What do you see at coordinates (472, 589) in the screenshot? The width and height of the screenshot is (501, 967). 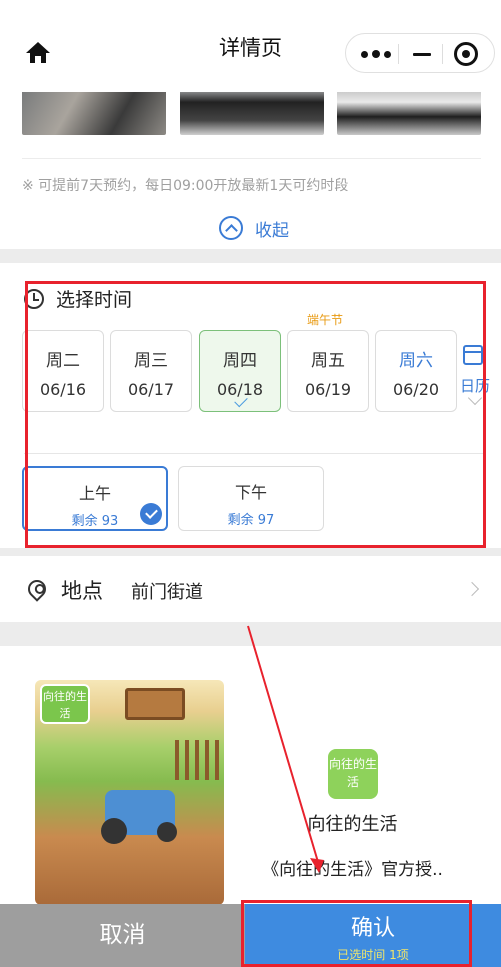 I see `chevron-right-icon` at bounding box center [472, 589].